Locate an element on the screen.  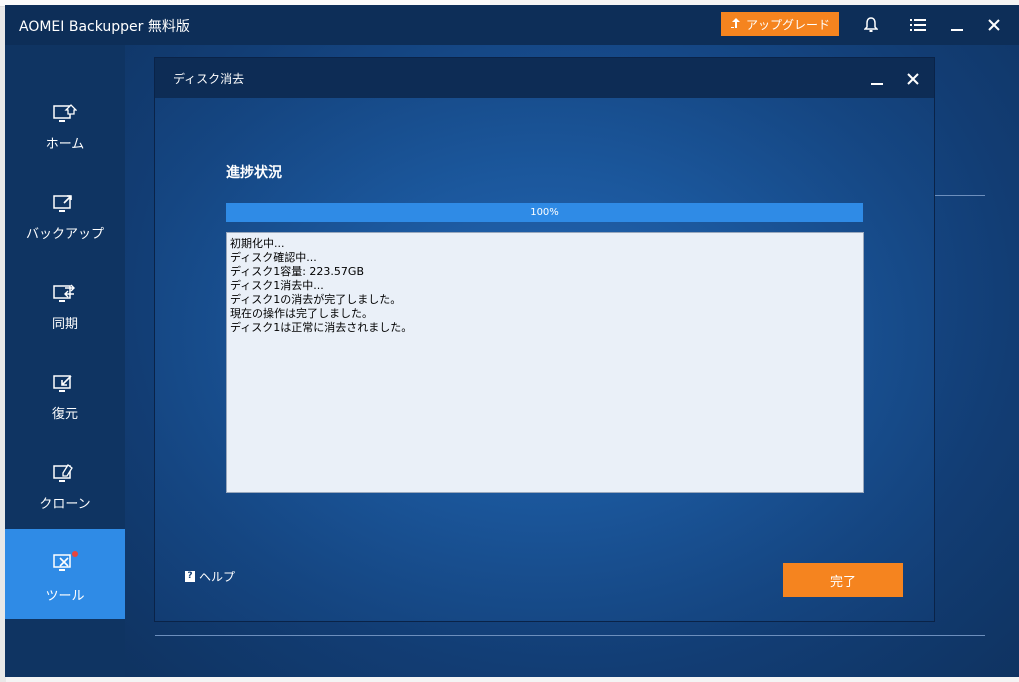
help-label: ヘルプ is located at coordinates (217, 577).